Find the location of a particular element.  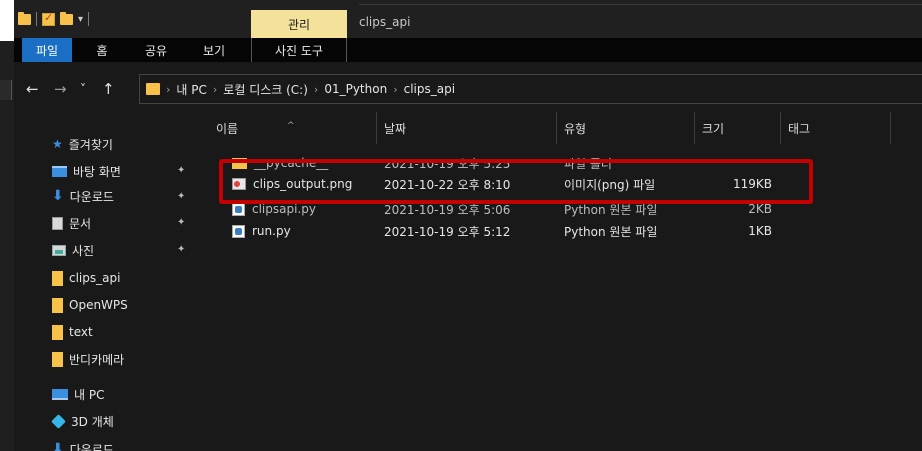

nav-bandicam: 반디카메라 is located at coordinates (88, 359).